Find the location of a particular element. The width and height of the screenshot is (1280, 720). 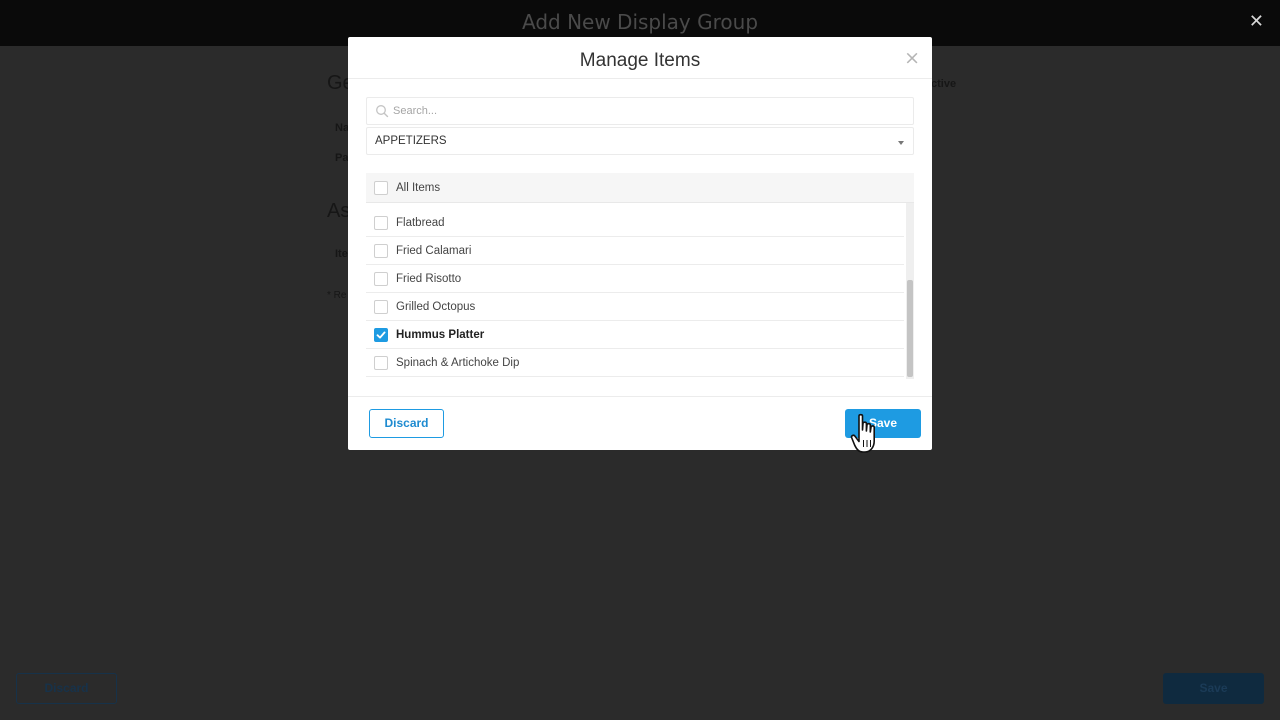

list-scrollbar is located at coordinates (910, 291).